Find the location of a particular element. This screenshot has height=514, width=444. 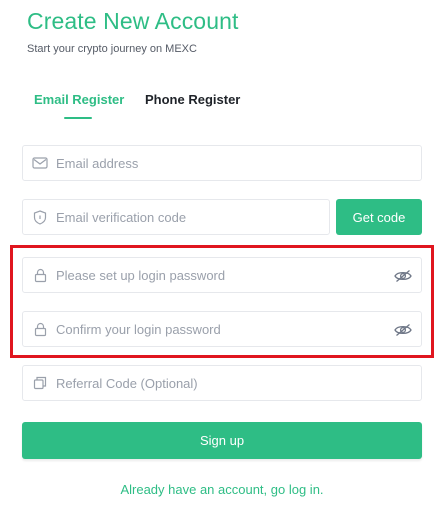

referral-placeholder: Referral Code (Optional) is located at coordinates (127, 383).